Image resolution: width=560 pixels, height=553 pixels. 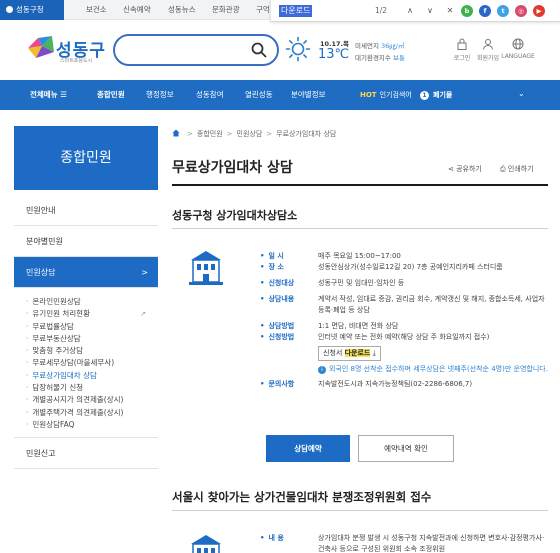 What do you see at coordinates (462, 44) in the screenshot?
I see `lock-icon` at bounding box center [462, 44].